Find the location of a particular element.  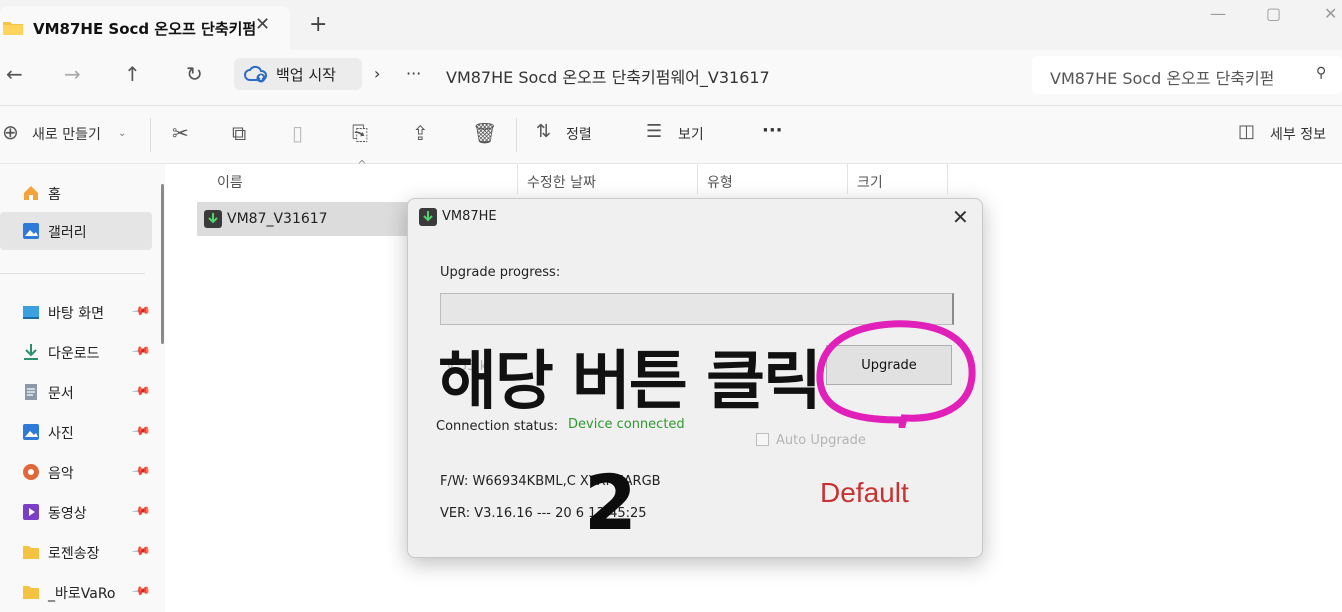

music-icon is located at coordinates (31, 472).